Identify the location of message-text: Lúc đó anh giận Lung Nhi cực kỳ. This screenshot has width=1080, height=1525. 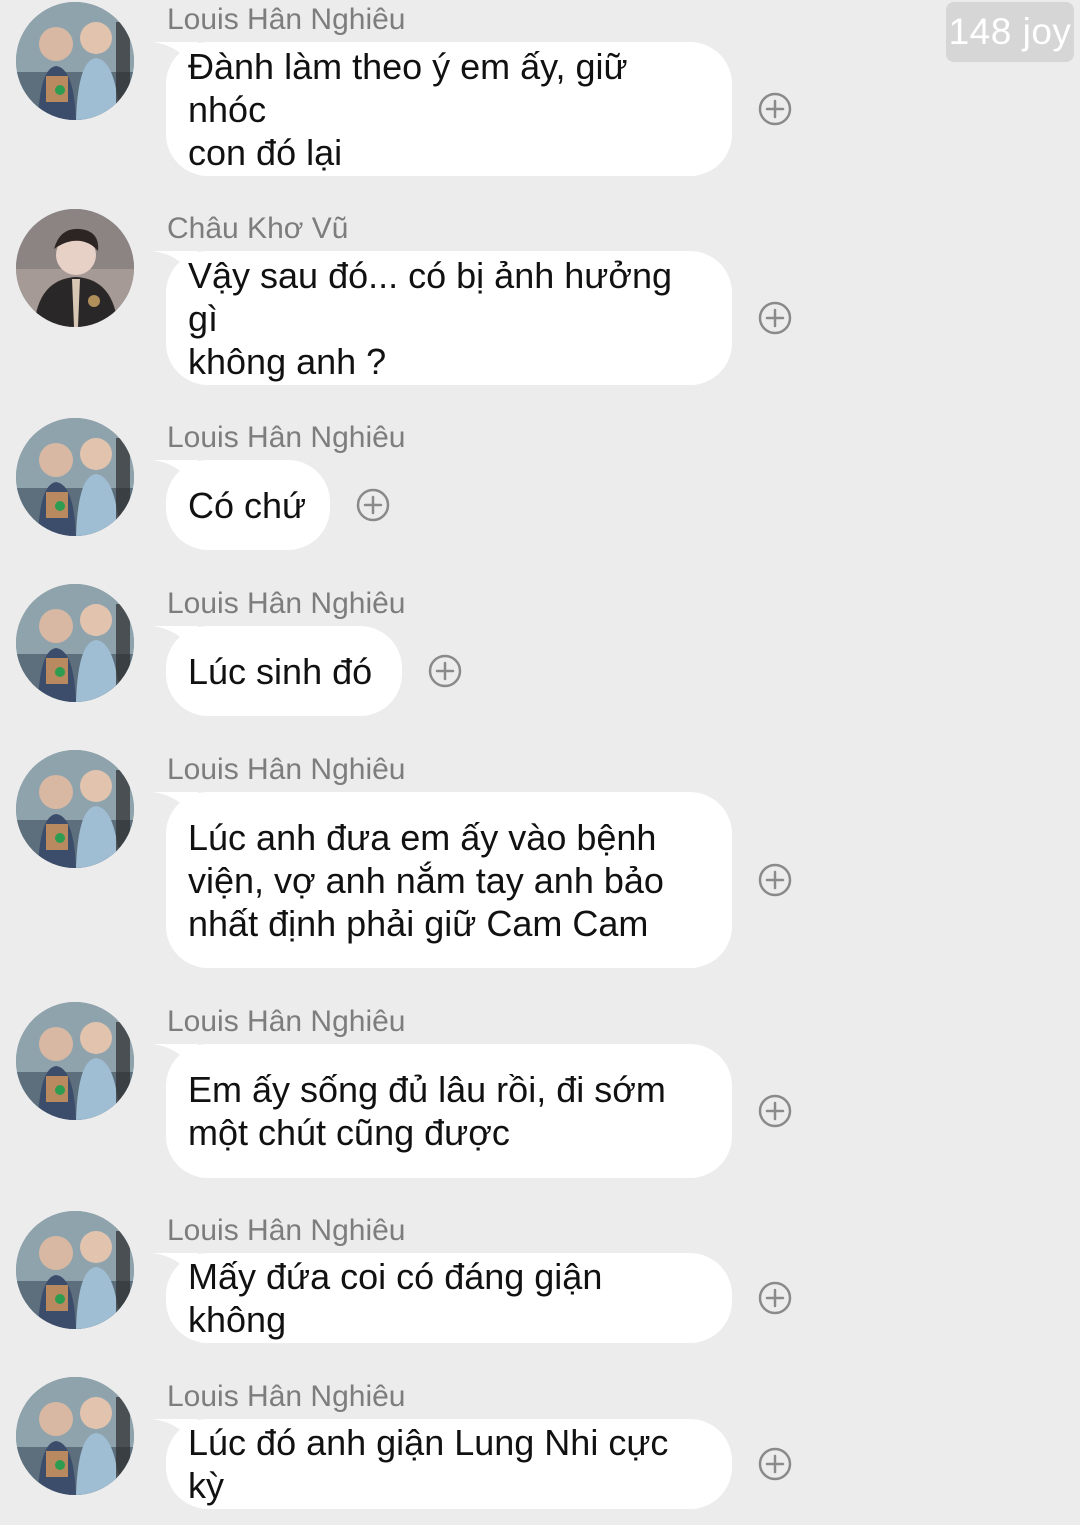
(428, 1464).